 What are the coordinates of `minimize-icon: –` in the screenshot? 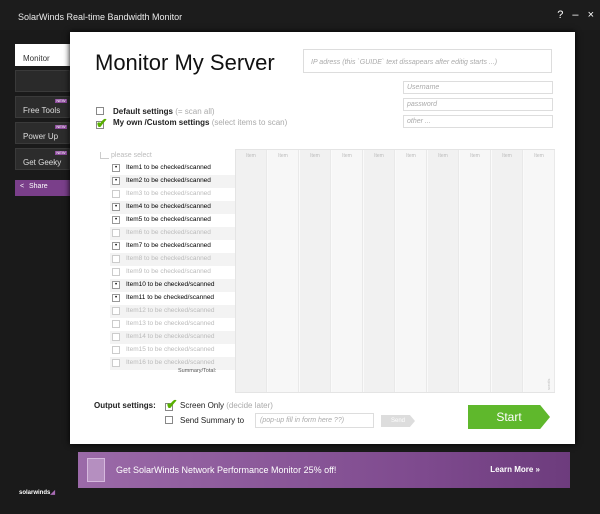 It's located at (575, 15).